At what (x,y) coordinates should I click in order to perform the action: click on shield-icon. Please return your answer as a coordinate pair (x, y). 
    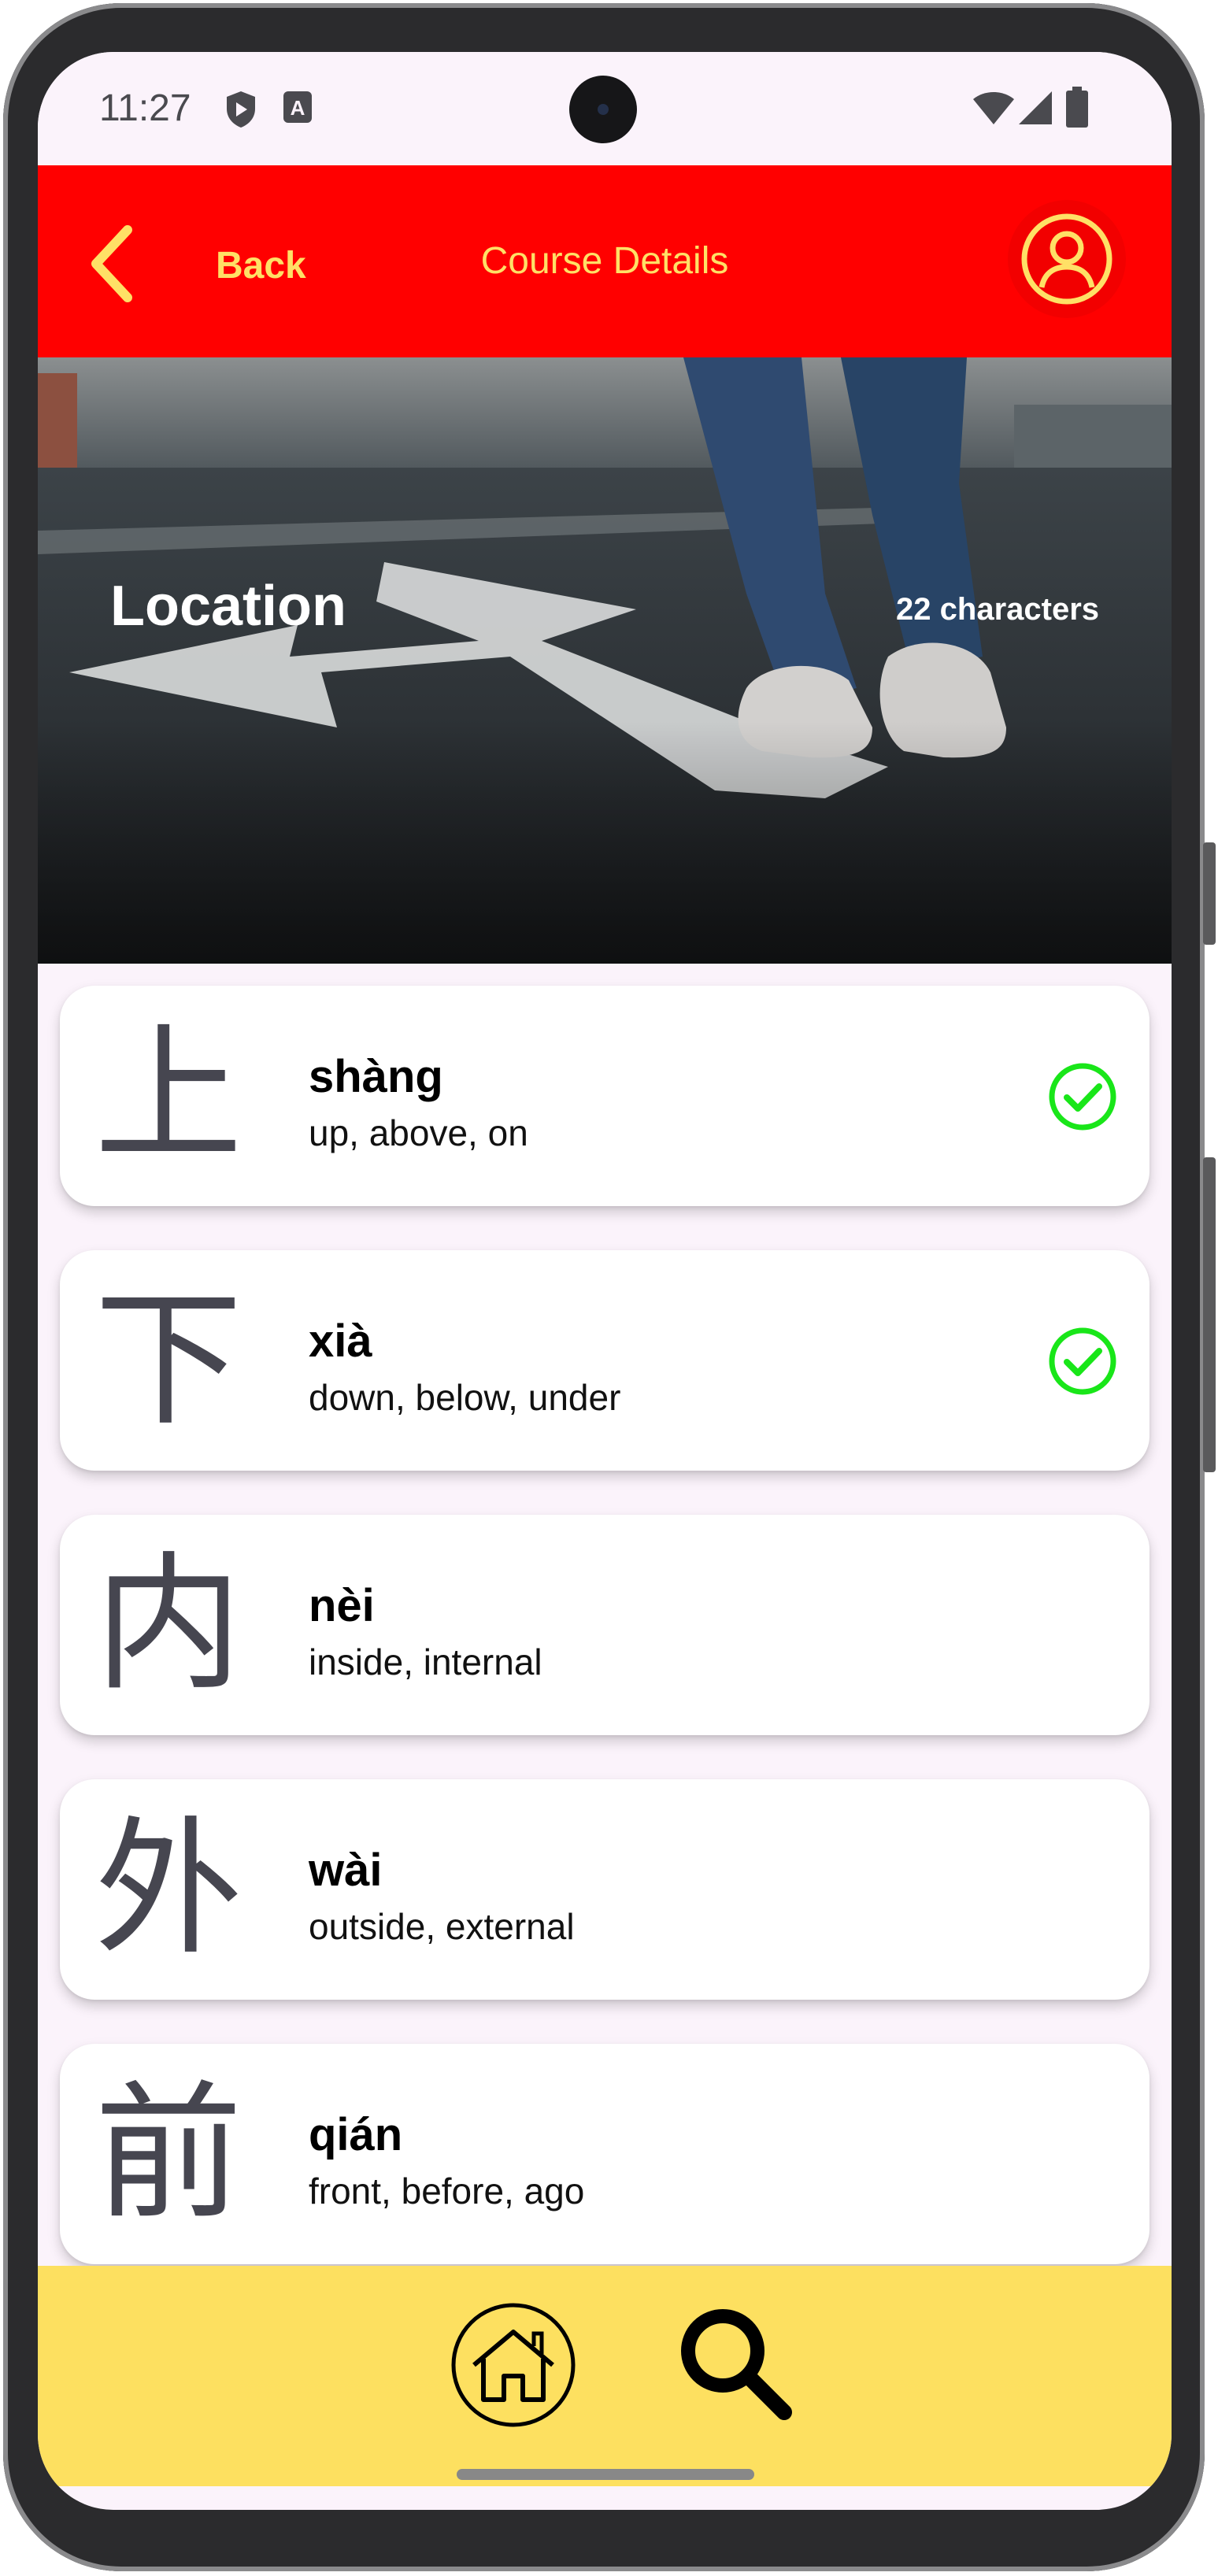
    Looking at the image, I should click on (241, 109).